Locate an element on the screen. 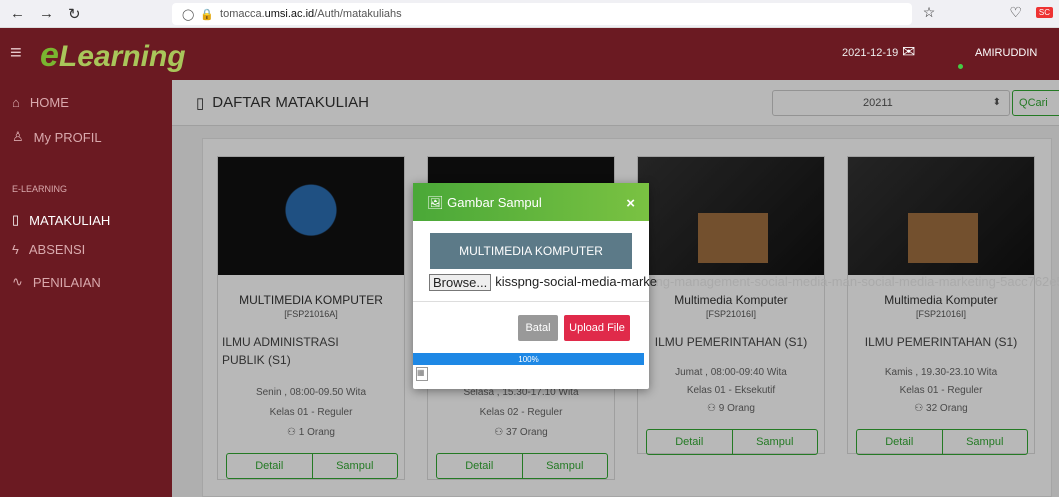 This screenshot has width=1059, height=497. header-date: 2021-12-19 is located at coordinates (870, 53).